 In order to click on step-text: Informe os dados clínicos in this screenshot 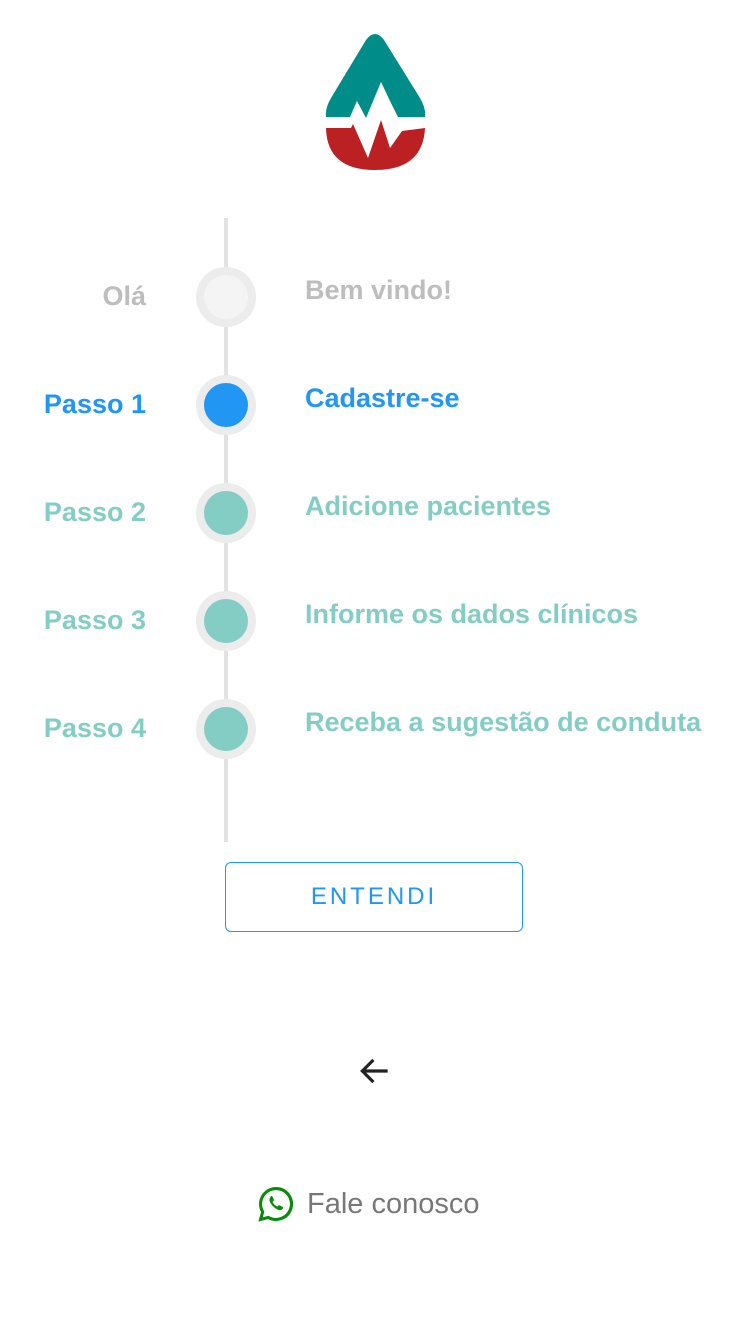, I will do `click(472, 614)`.